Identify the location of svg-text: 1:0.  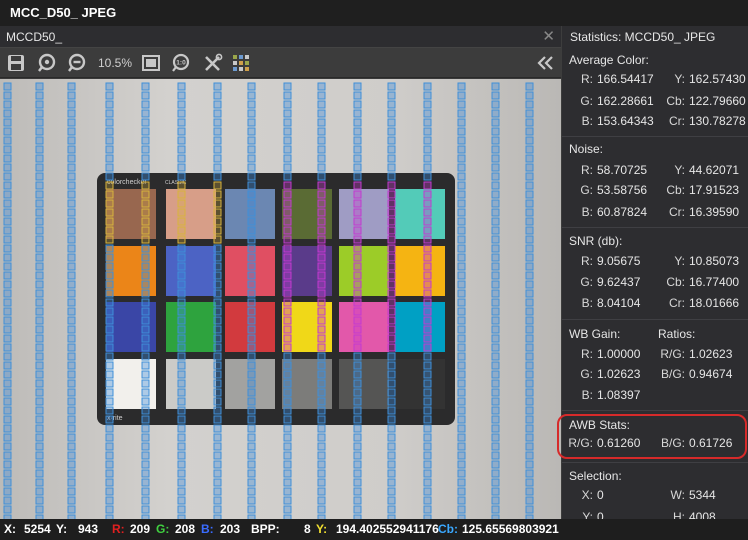
(181, 63).